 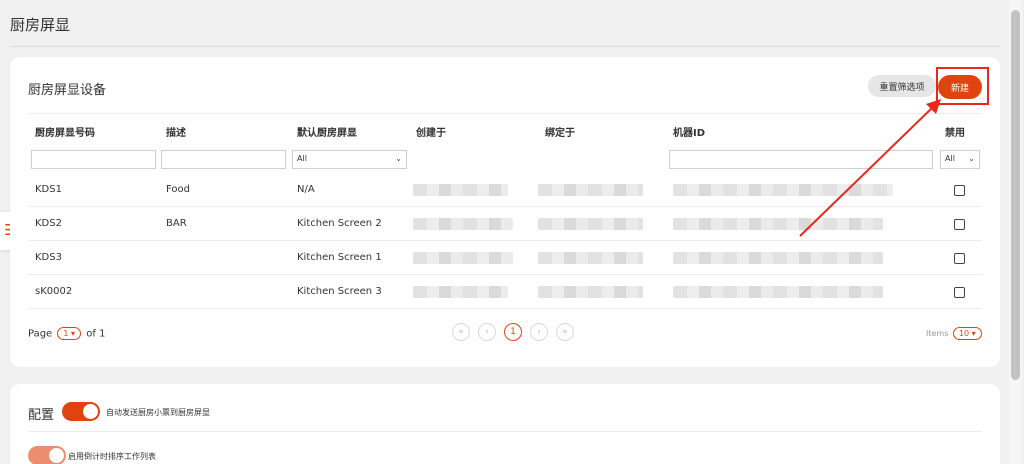 I want to click on filter-default-screen-select: All ⌄, so click(x=349, y=159).